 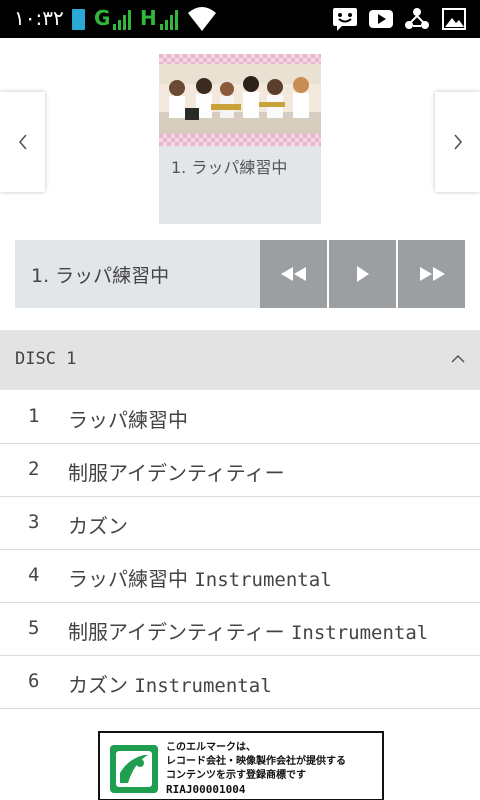 I want to click on list-item: 5 制服アイデンティティー Instrumental, so click(x=240, y=629).